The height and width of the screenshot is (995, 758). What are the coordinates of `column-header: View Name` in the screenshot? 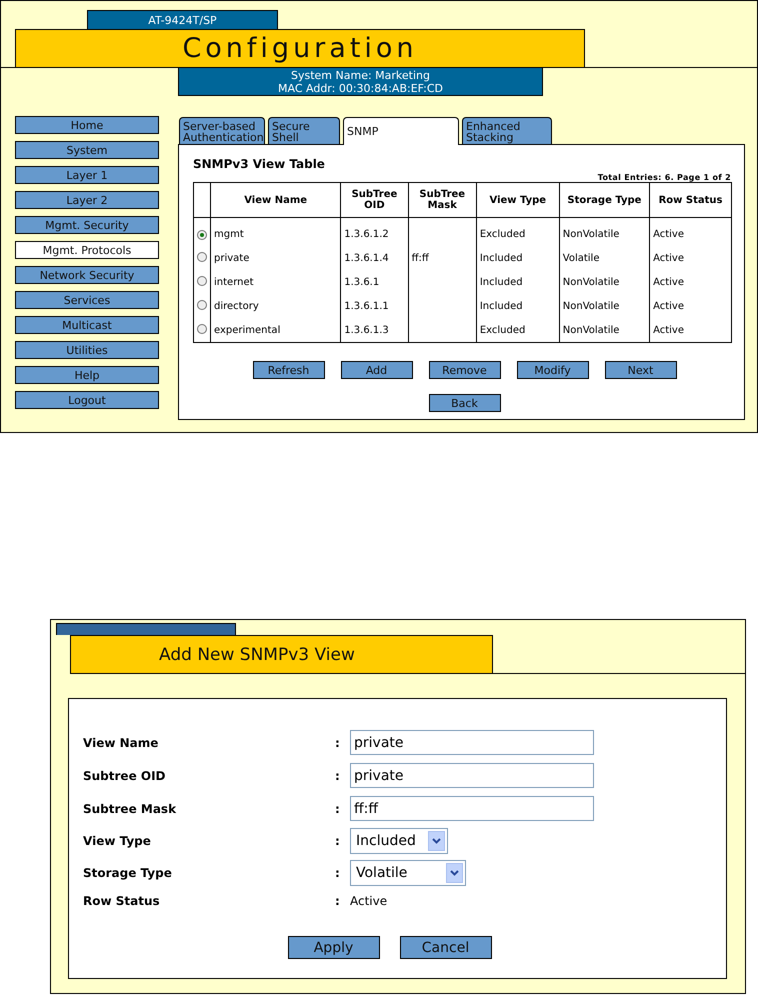 It's located at (275, 200).